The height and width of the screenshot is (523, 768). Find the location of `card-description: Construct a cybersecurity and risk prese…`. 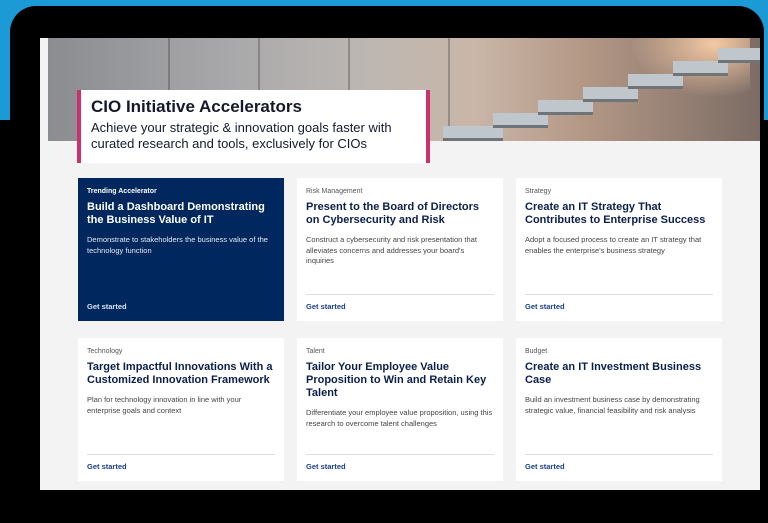

card-description: Construct a cybersecurity and risk prese… is located at coordinates (391, 250).